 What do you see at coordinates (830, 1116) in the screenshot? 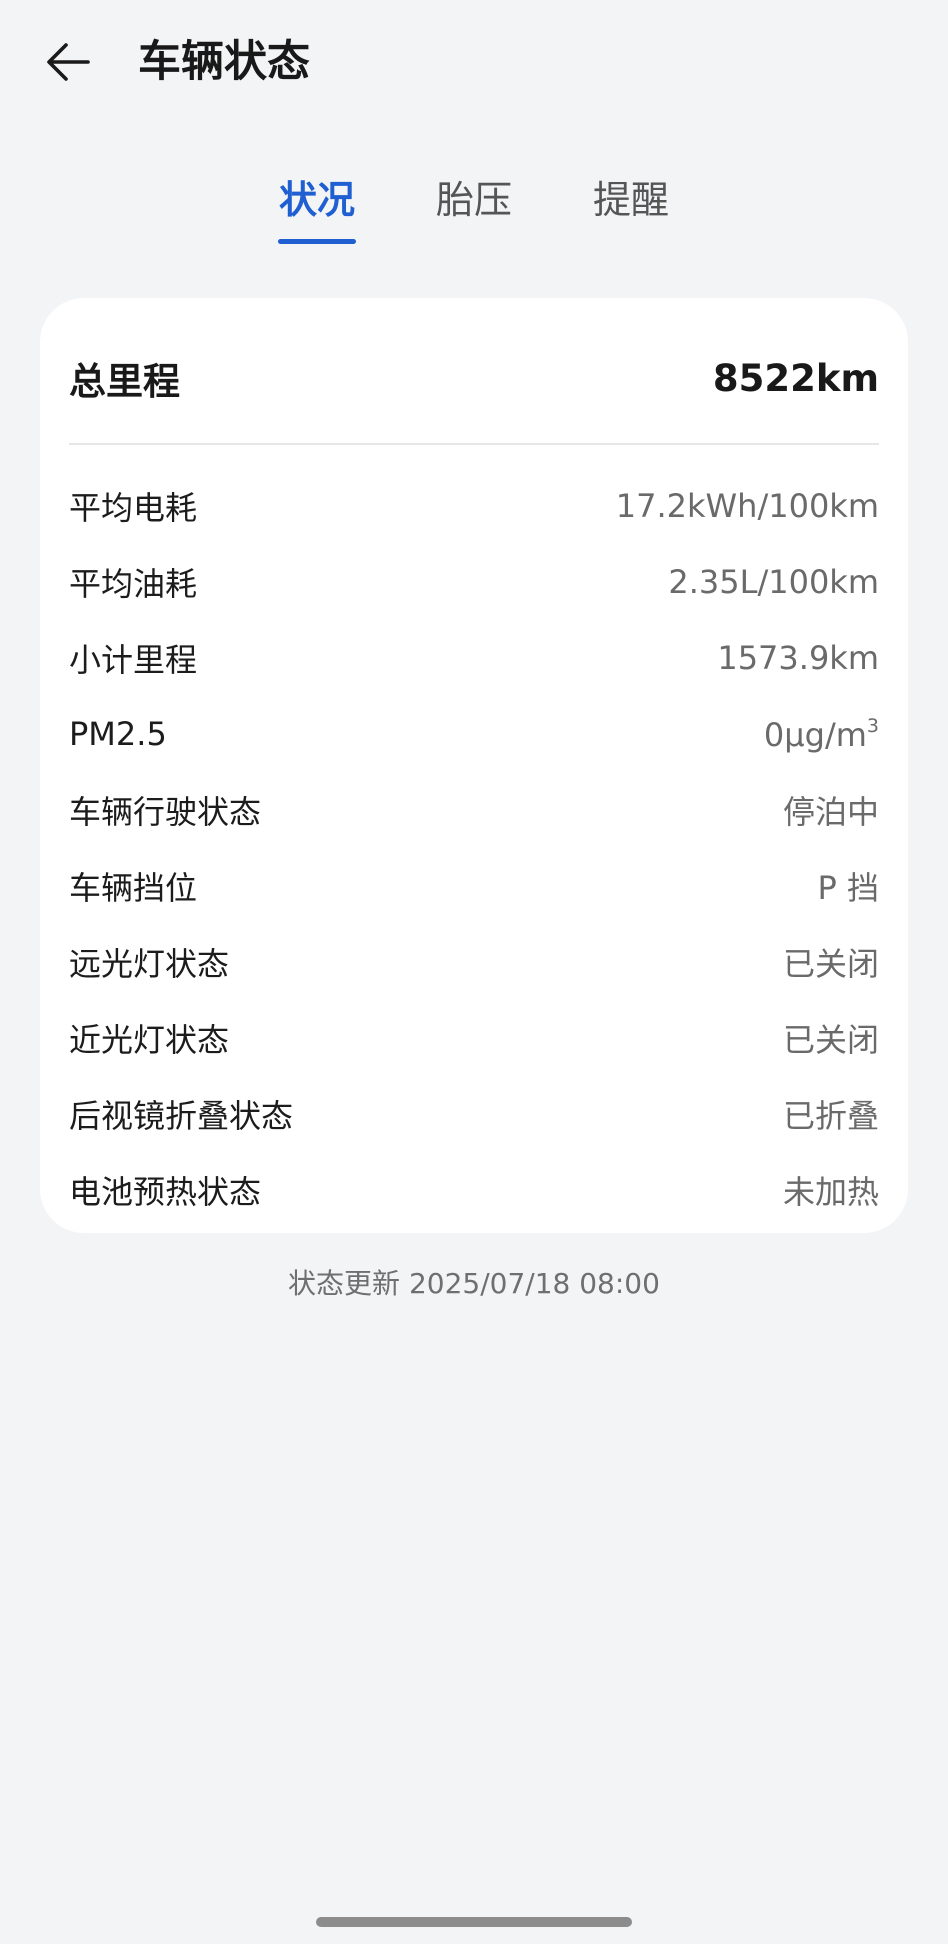
I see `stat-value: 已折叠` at bounding box center [830, 1116].